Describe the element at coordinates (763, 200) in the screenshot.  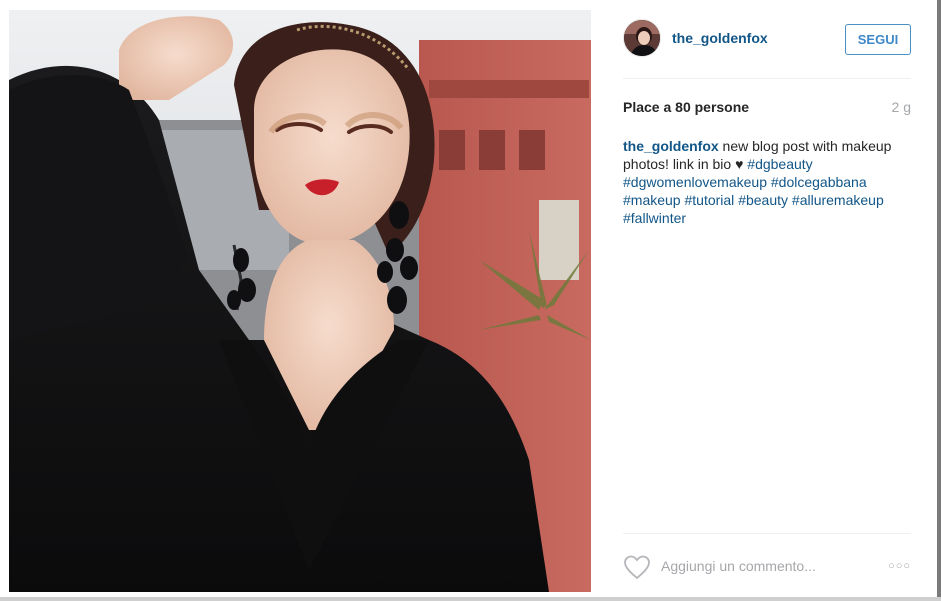
I see `hashtag-link: #beauty` at that location.